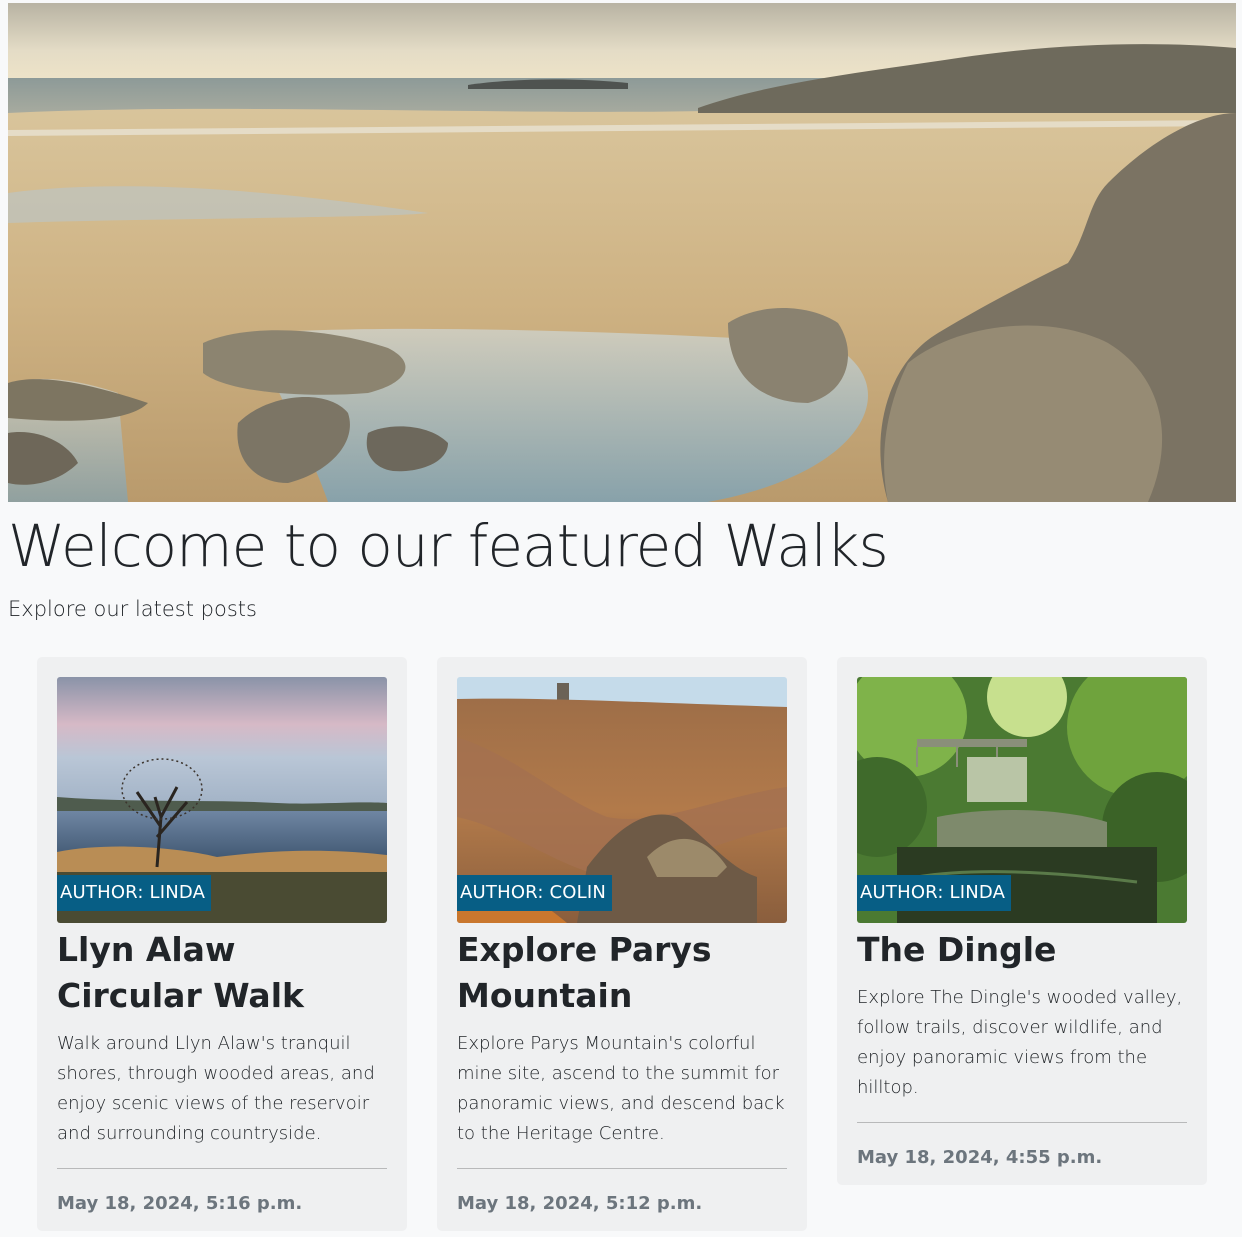 The height and width of the screenshot is (1237, 1242). What do you see at coordinates (132, 609) in the screenshot?
I see `page-subtitle: Explore our latest posts` at bounding box center [132, 609].